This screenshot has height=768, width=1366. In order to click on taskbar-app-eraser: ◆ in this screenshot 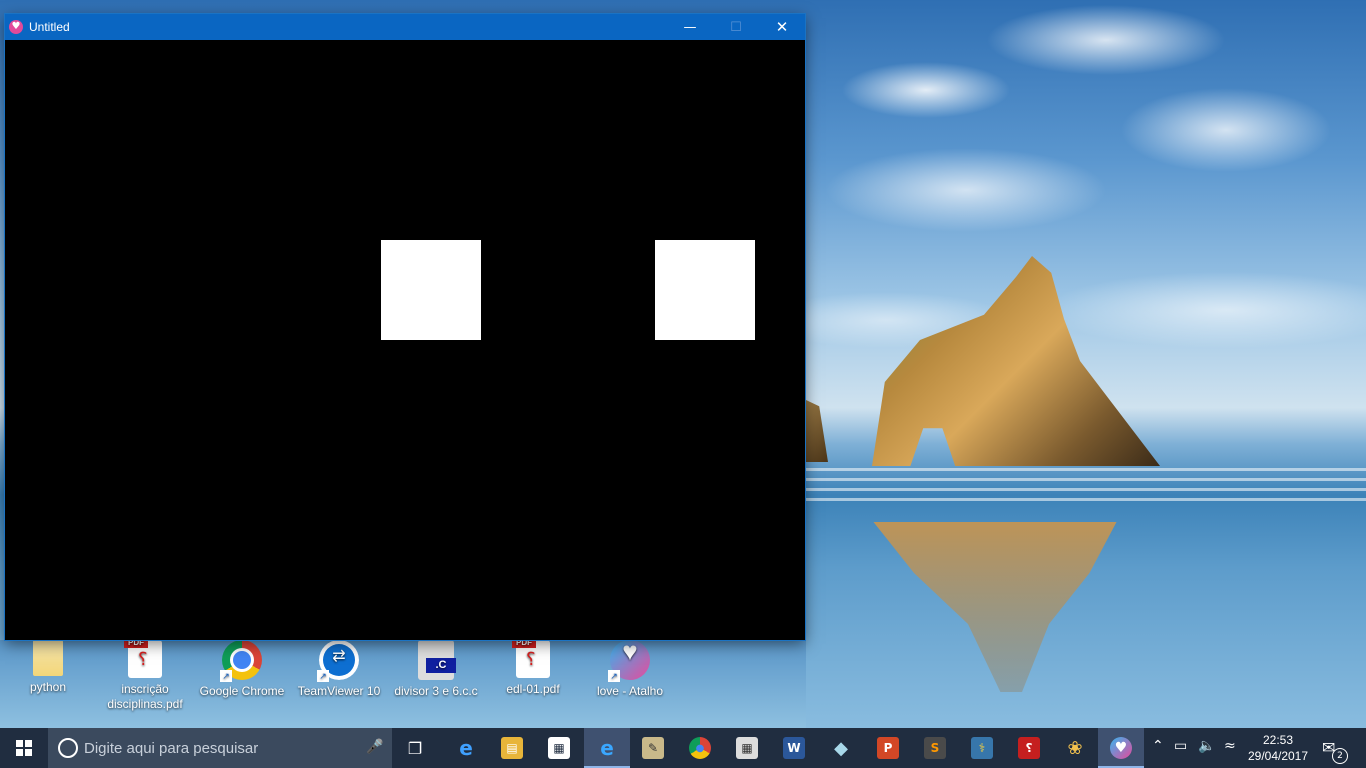, I will do `click(841, 748)`.